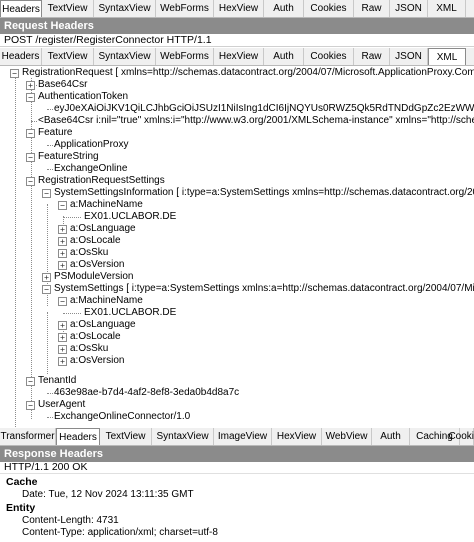 The width and height of the screenshot is (474, 542). I want to click on tab-resp-auth: Auth, so click(391, 436).